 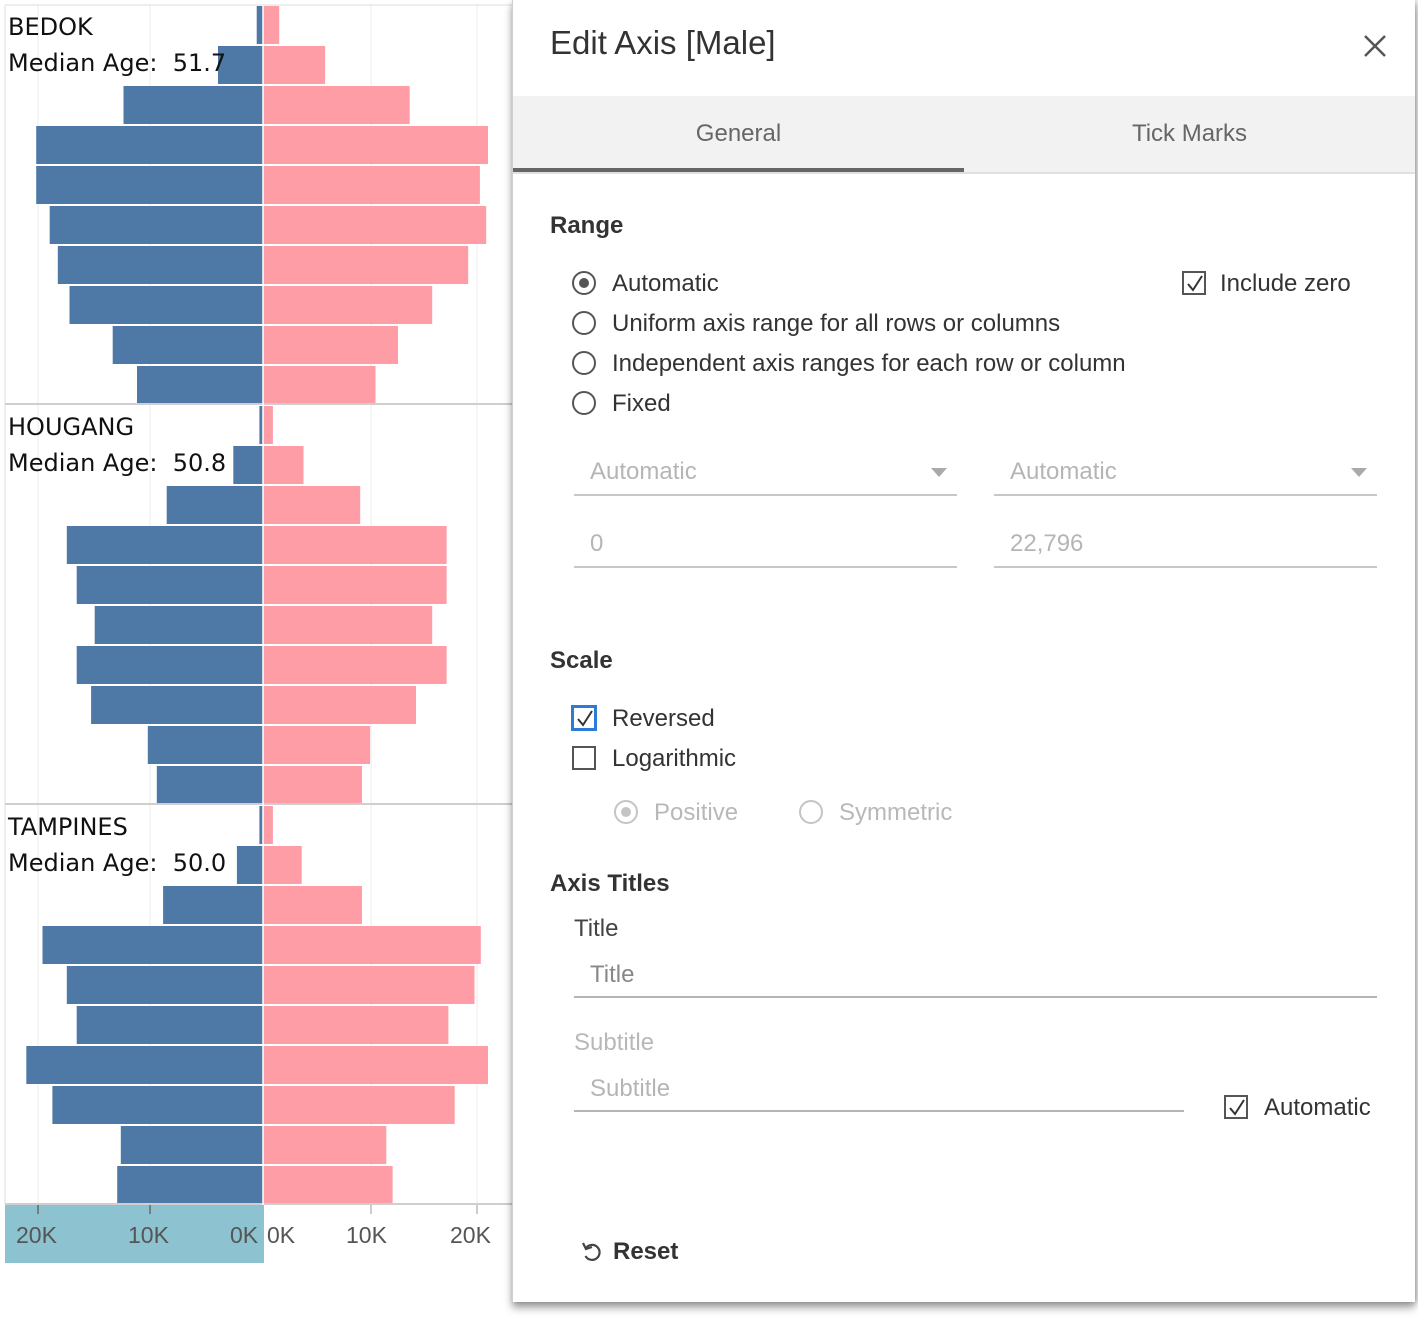 What do you see at coordinates (366, 1235) in the screenshot?
I see `female-axis-tick-label: 10K` at bounding box center [366, 1235].